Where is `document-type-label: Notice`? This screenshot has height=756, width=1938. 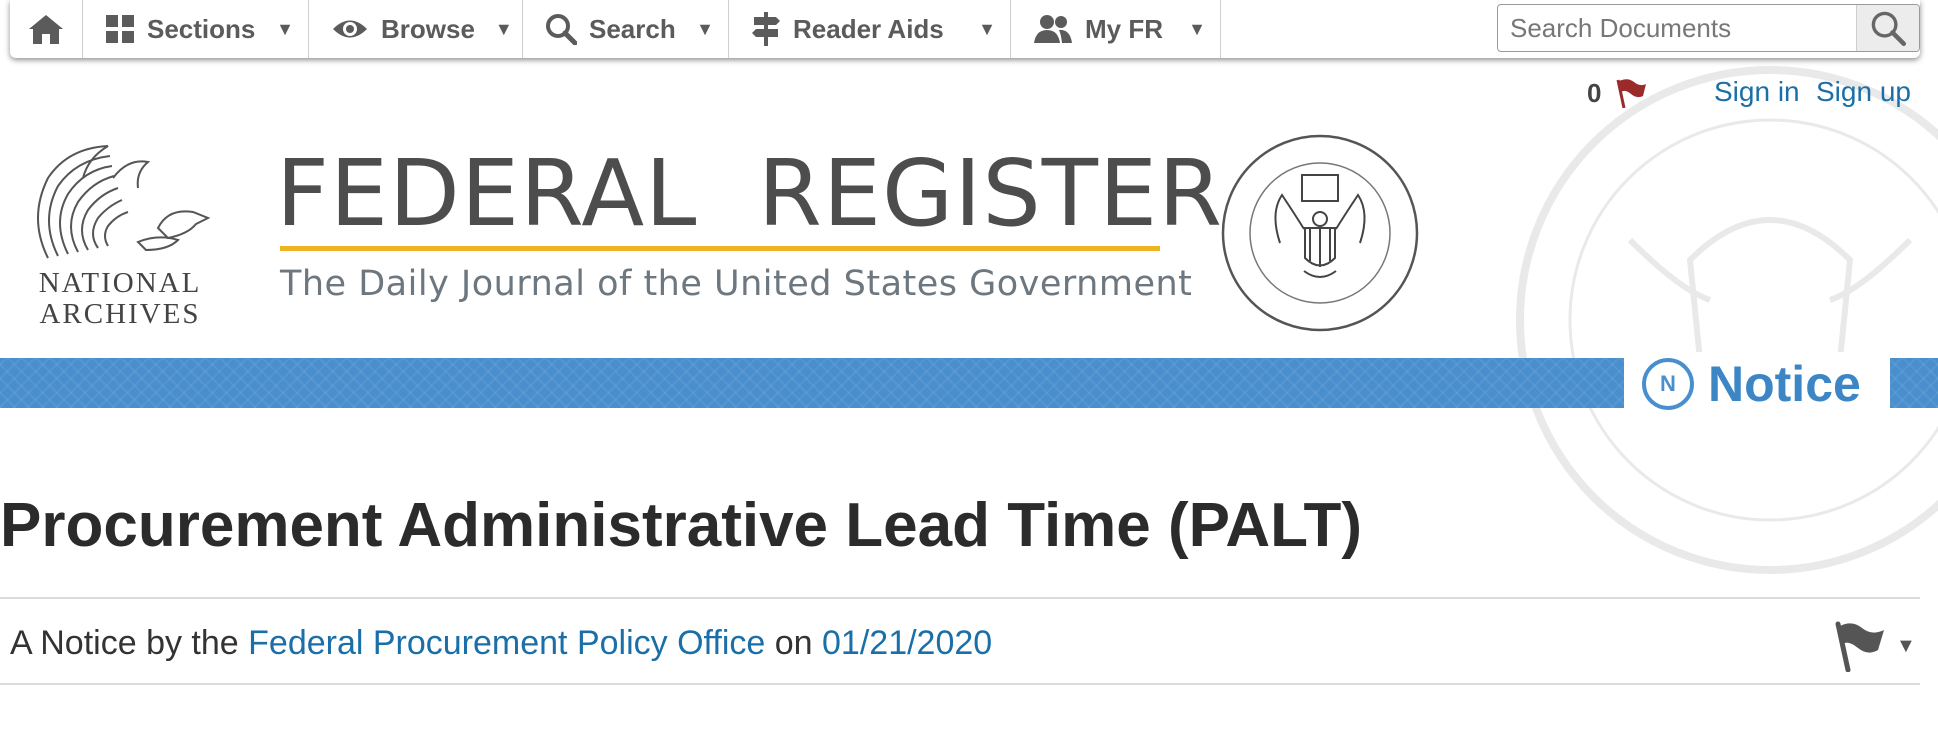 document-type-label: Notice is located at coordinates (1784, 384).